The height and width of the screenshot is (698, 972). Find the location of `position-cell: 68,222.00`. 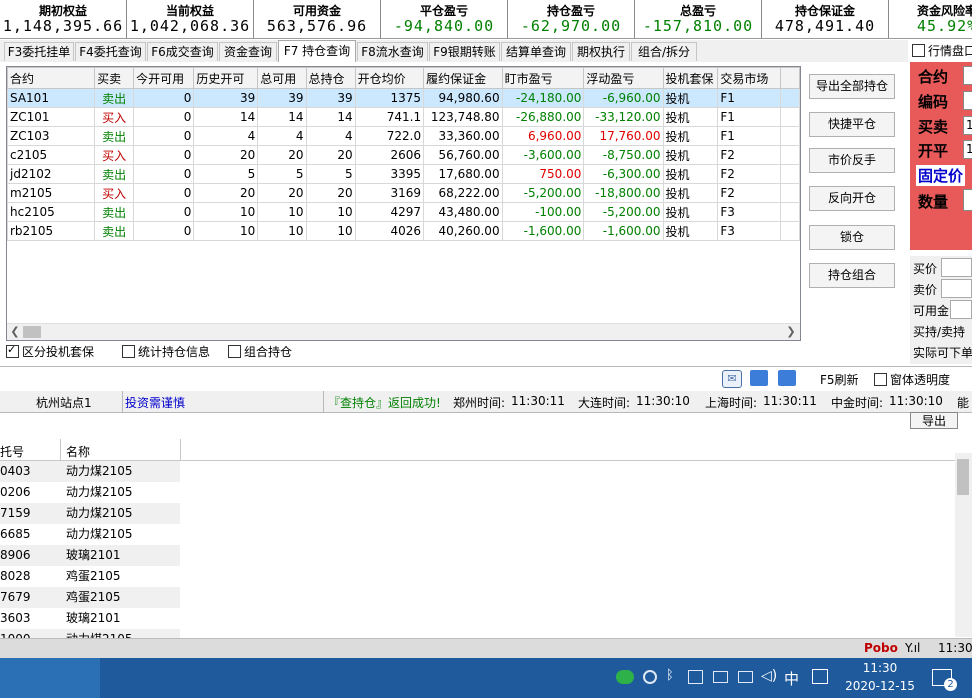

position-cell: 68,222.00 is located at coordinates (463, 193).